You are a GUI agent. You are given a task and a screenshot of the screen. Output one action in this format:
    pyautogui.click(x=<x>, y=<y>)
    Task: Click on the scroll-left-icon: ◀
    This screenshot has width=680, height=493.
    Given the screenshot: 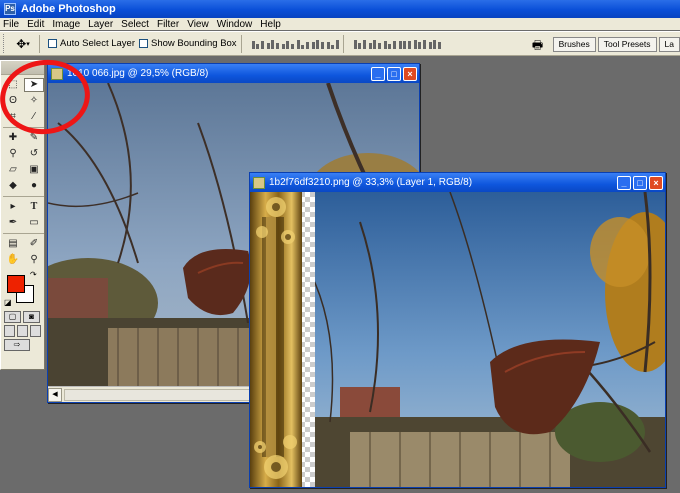 What is the action you would take?
    pyautogui.click(x=55, y=394)
    